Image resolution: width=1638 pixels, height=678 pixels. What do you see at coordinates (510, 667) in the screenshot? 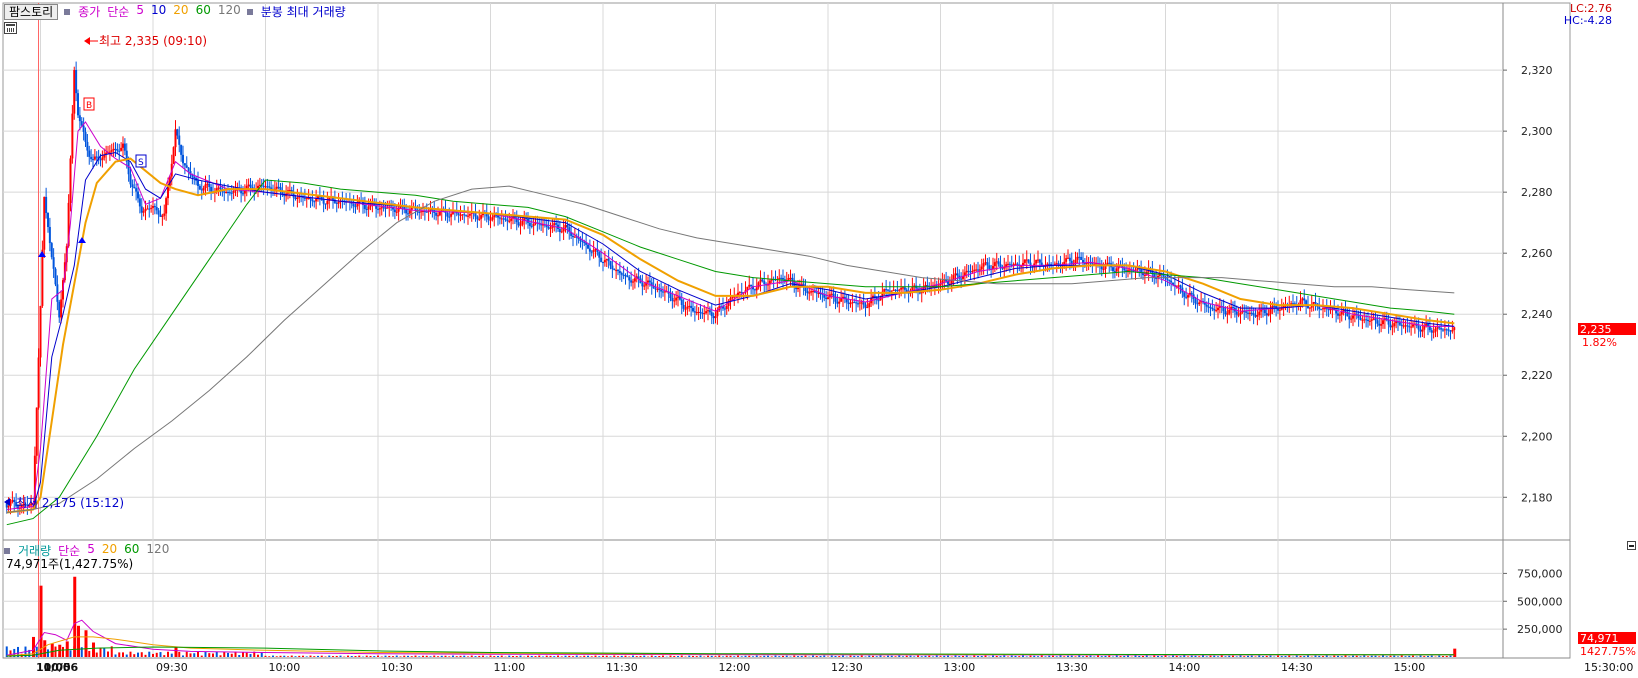
I see `x-tick-label: 11:00` at bounding box center [510, 667].